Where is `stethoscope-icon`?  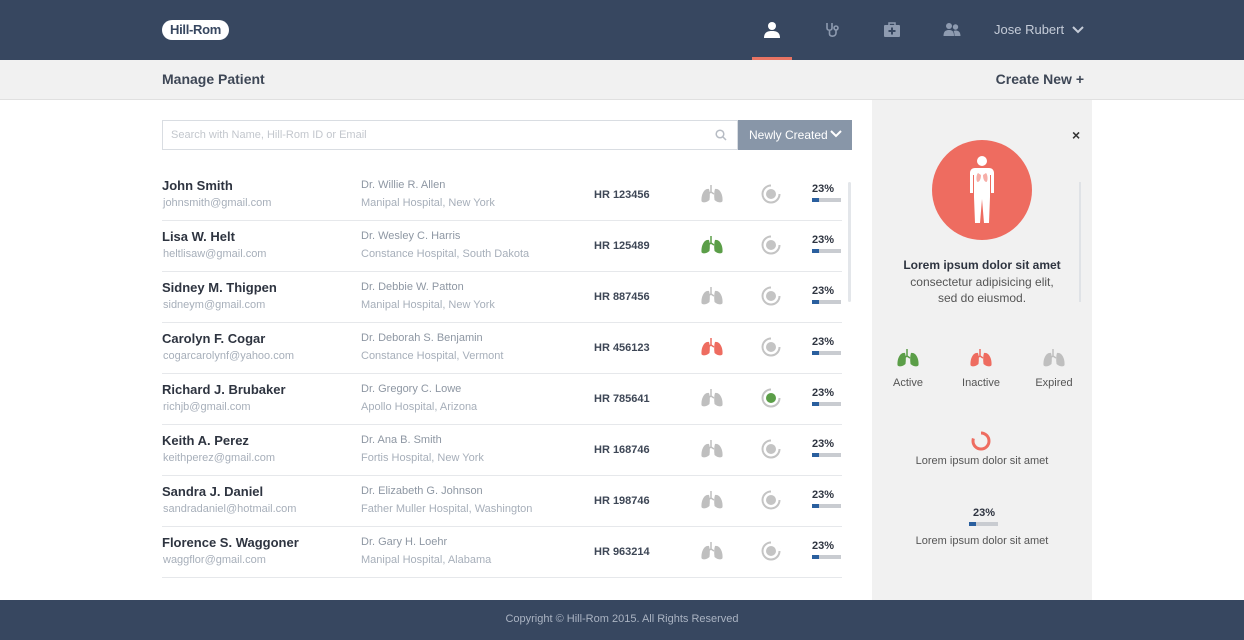
stethoscope-icon is located at coordinates (832, 30).